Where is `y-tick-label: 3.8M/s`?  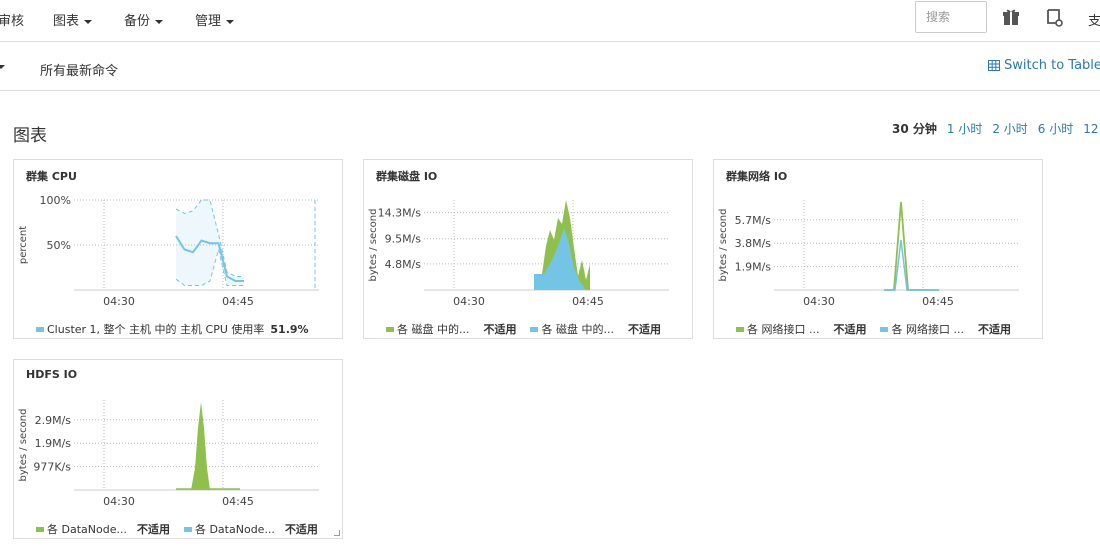 y-tick-label: 3.8M/s is located at coordinates (753, 243).